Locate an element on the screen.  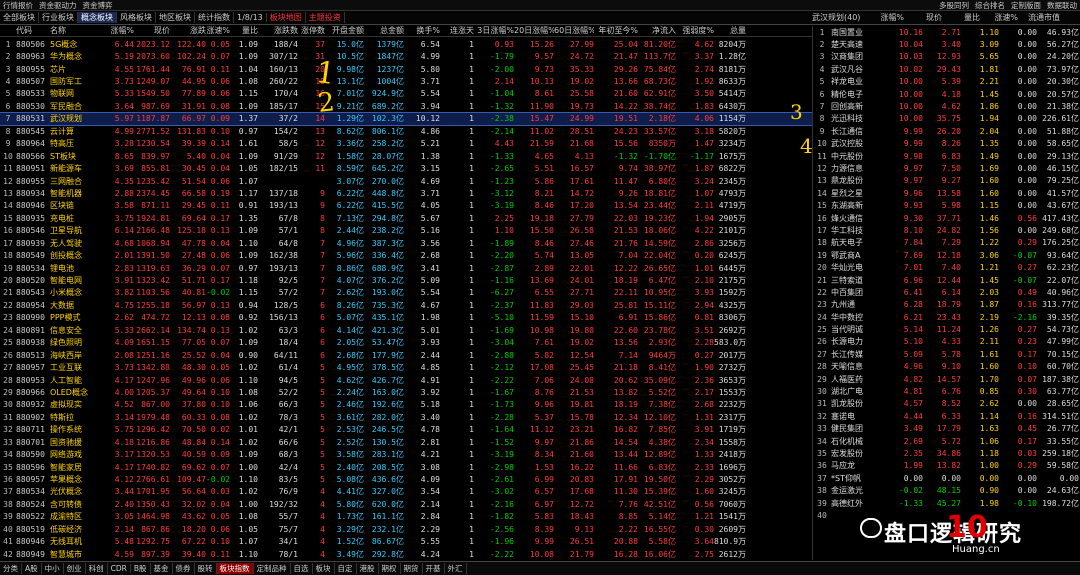
list-item: 27 长江传媒 5.09 5.78 1.61 0.17 70.15亿 is located at coordinates (946, 354).